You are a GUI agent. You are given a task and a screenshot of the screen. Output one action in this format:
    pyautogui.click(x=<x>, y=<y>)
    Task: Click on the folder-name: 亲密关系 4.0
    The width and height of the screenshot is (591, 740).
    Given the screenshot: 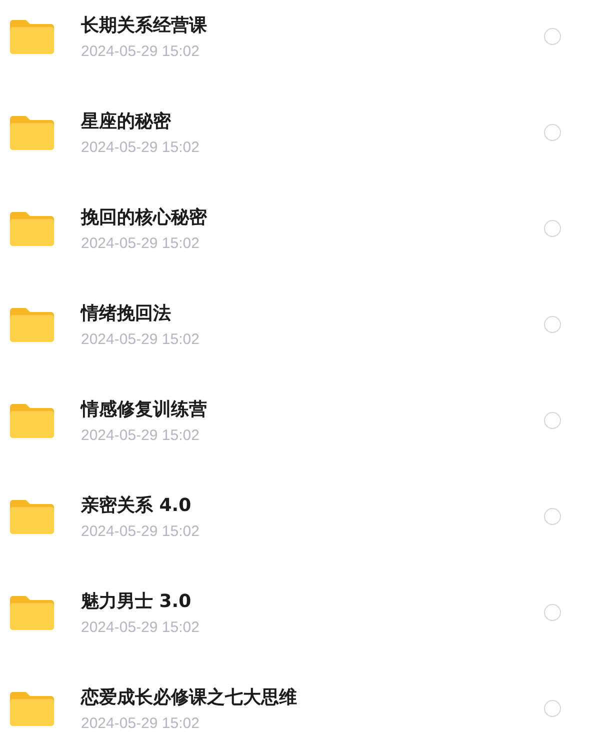 What is the action you would take?
    pyautogui.click(x=136, y=505)
    